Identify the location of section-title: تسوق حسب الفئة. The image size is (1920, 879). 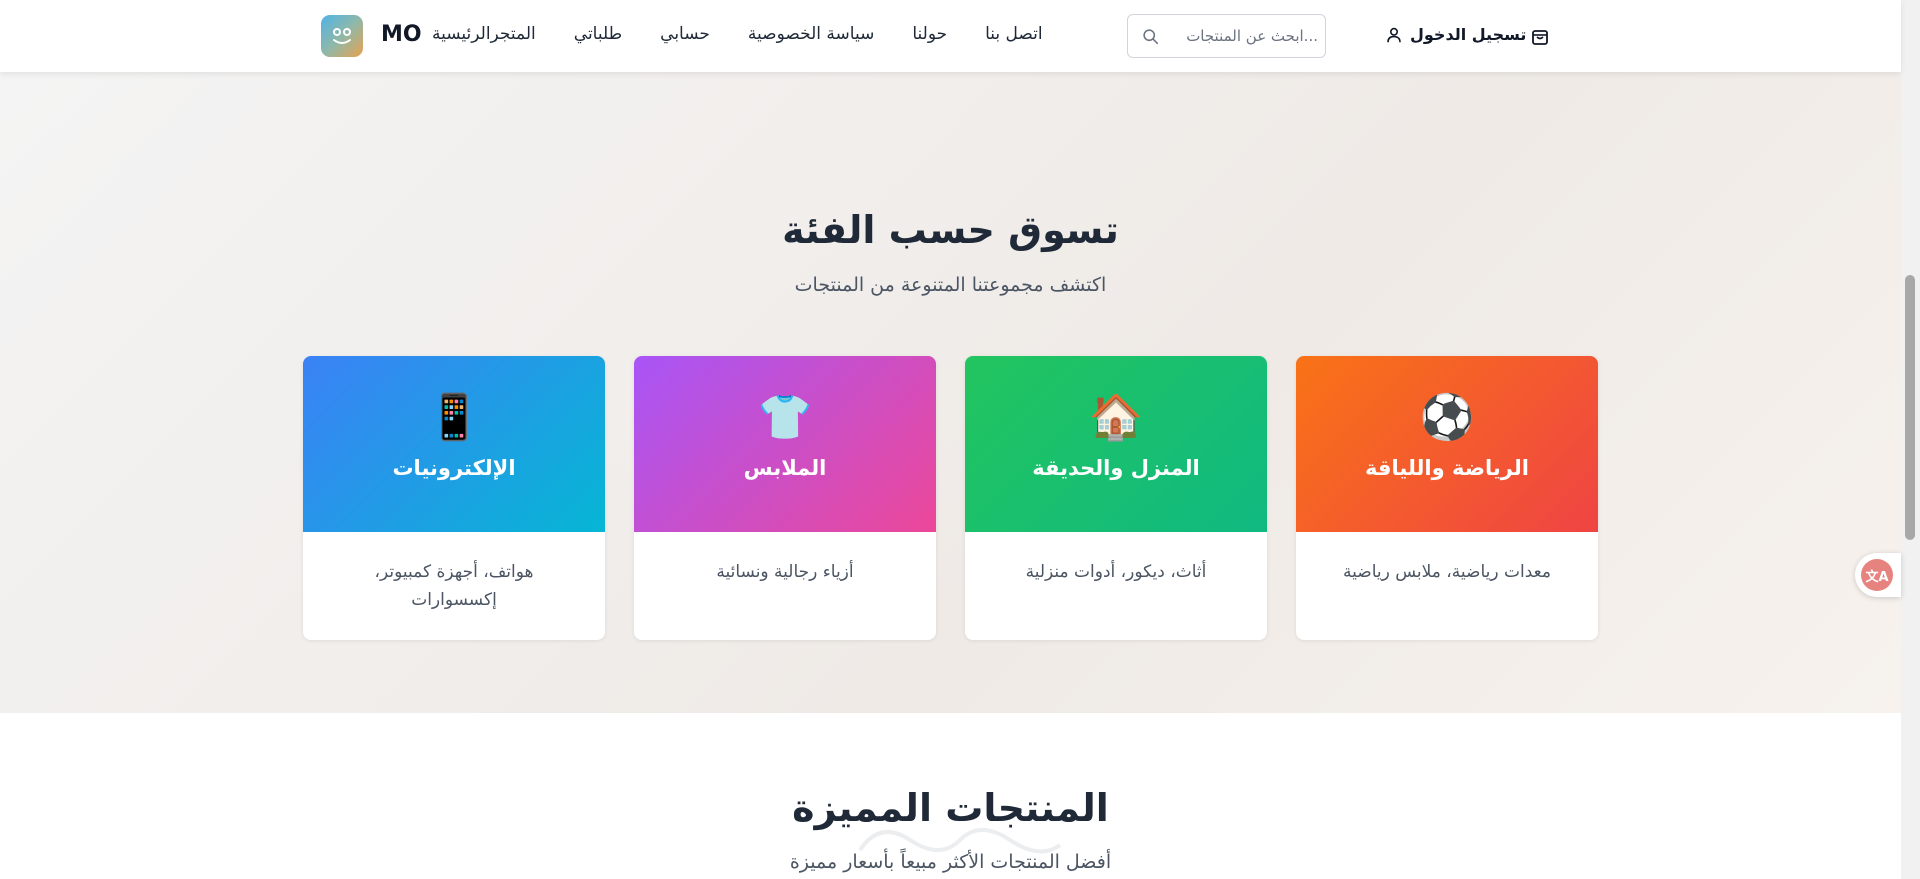
(950, 230).